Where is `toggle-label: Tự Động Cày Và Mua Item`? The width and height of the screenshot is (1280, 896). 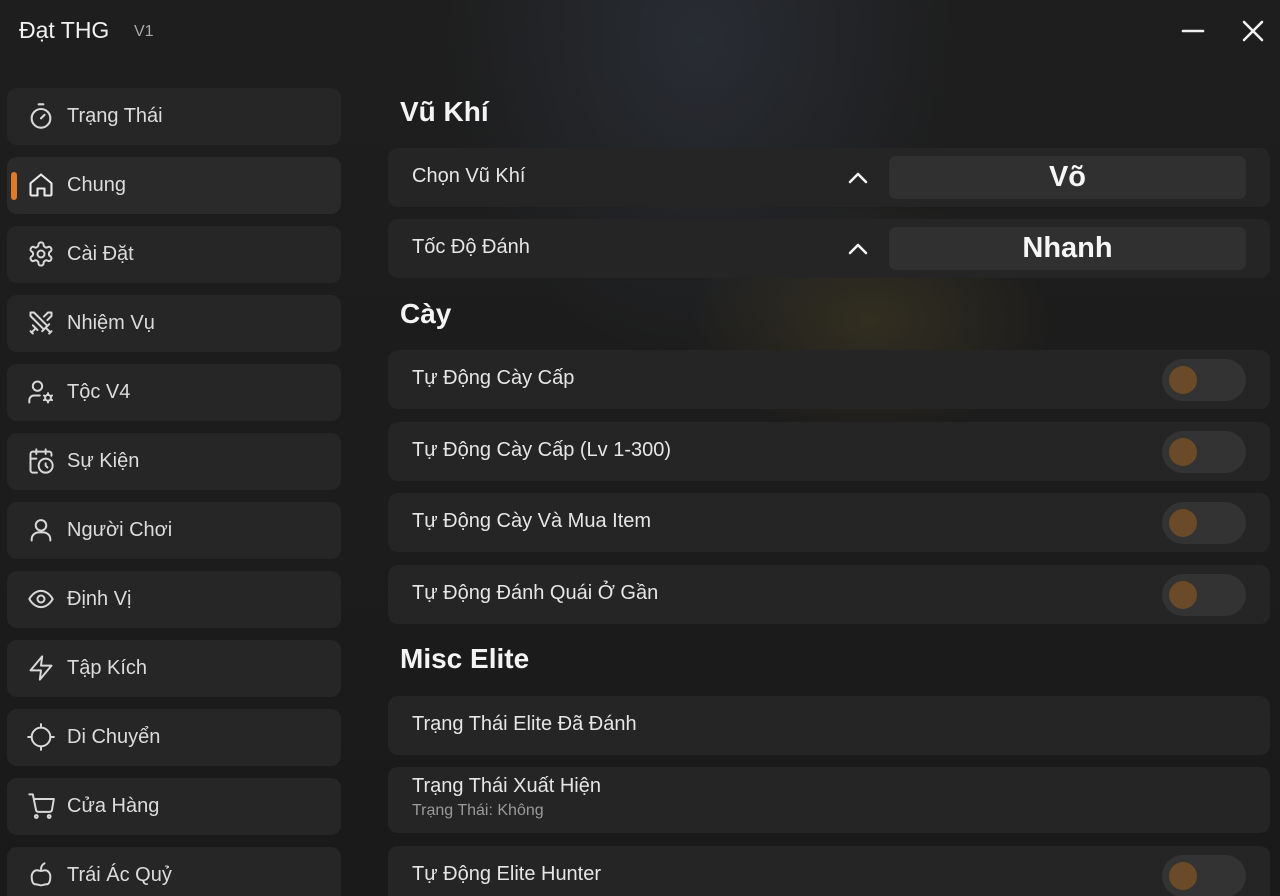 toggle-label: Tự Động Cày Và Mua Item is located at coordinates (532, 521).